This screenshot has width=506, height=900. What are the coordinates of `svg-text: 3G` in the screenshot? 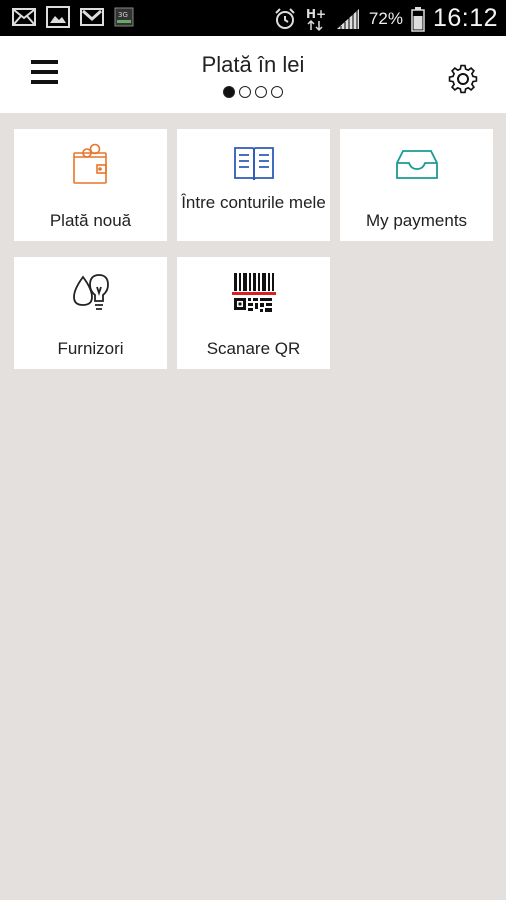 It's located at (123, 15).